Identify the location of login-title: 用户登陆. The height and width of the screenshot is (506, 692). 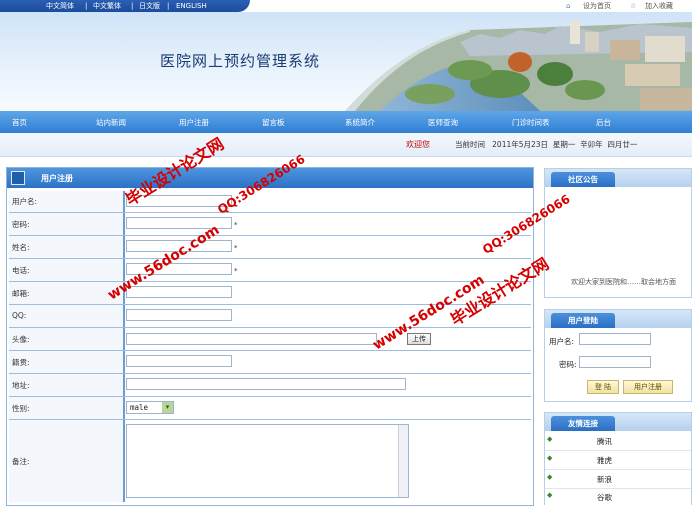
(583, 320).